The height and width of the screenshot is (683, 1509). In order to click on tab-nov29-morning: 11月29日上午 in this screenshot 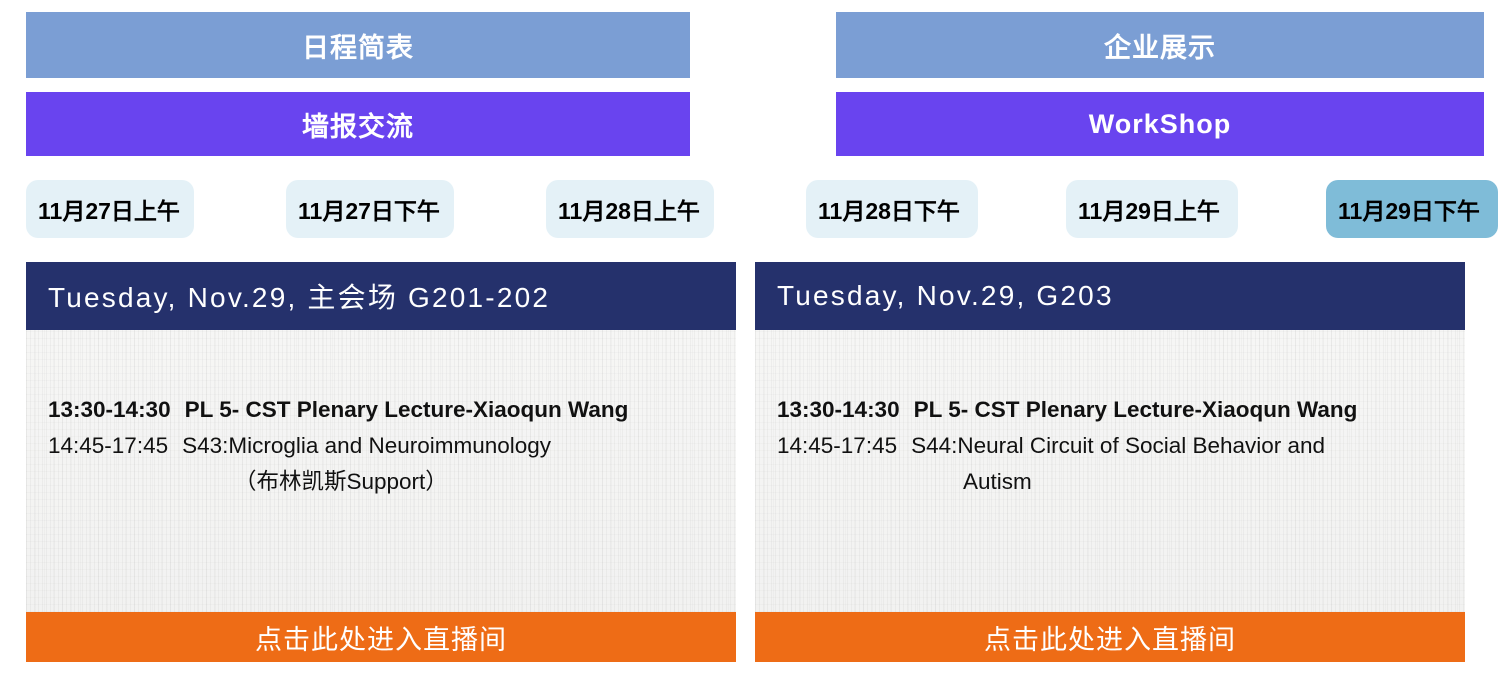, I will do `click(1152, 209)`.